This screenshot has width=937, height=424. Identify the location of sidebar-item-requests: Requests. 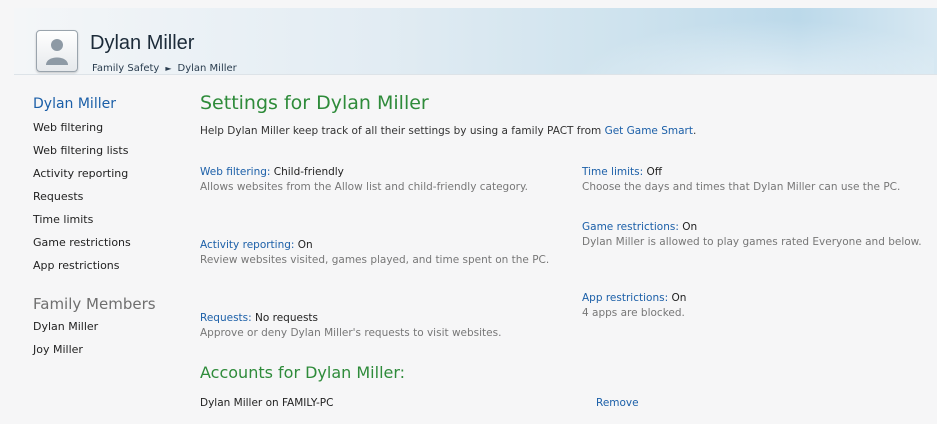
(108, 196).